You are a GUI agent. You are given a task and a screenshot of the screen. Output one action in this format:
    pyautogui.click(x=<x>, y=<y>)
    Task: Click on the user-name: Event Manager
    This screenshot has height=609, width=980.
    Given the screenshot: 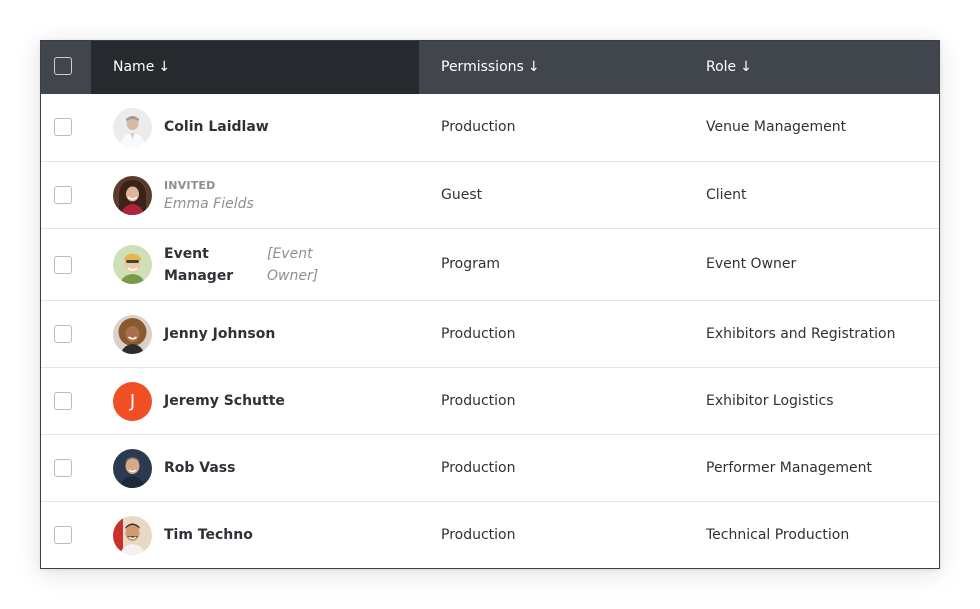 What is the action you would take?
    pyautogui.click(x=204, y=265)
    